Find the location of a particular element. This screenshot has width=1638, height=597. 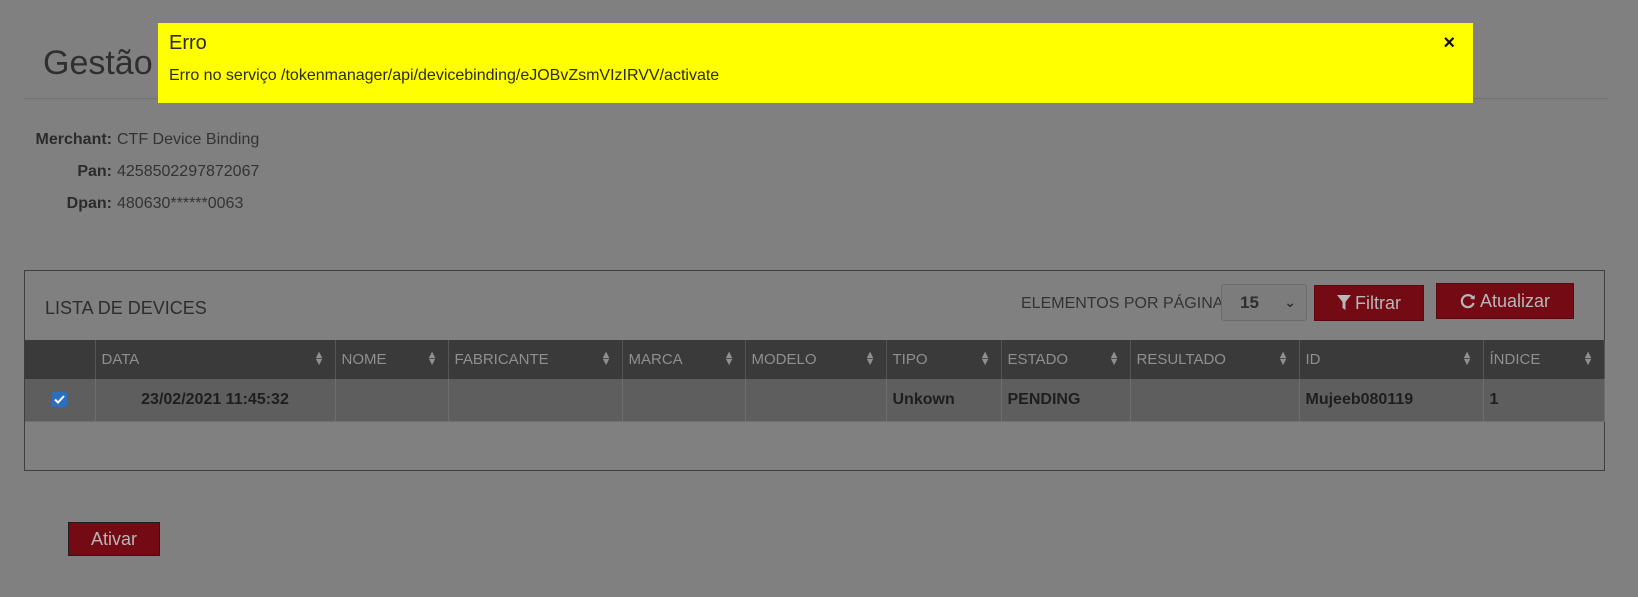

header-label: NOME is located at coordinates (364, 359).